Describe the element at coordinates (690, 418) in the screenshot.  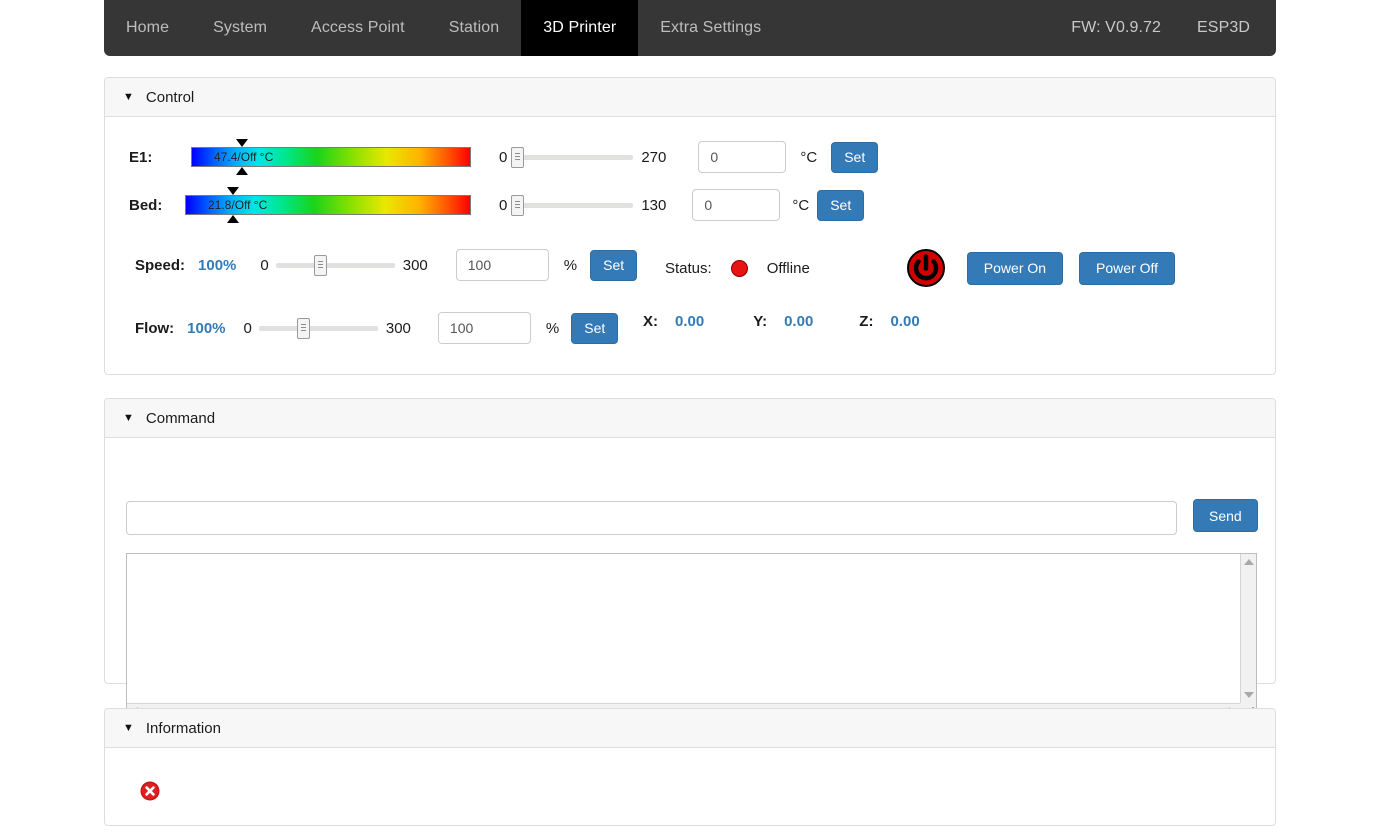
I see `command-panel-header: ▼ Command` at that location.